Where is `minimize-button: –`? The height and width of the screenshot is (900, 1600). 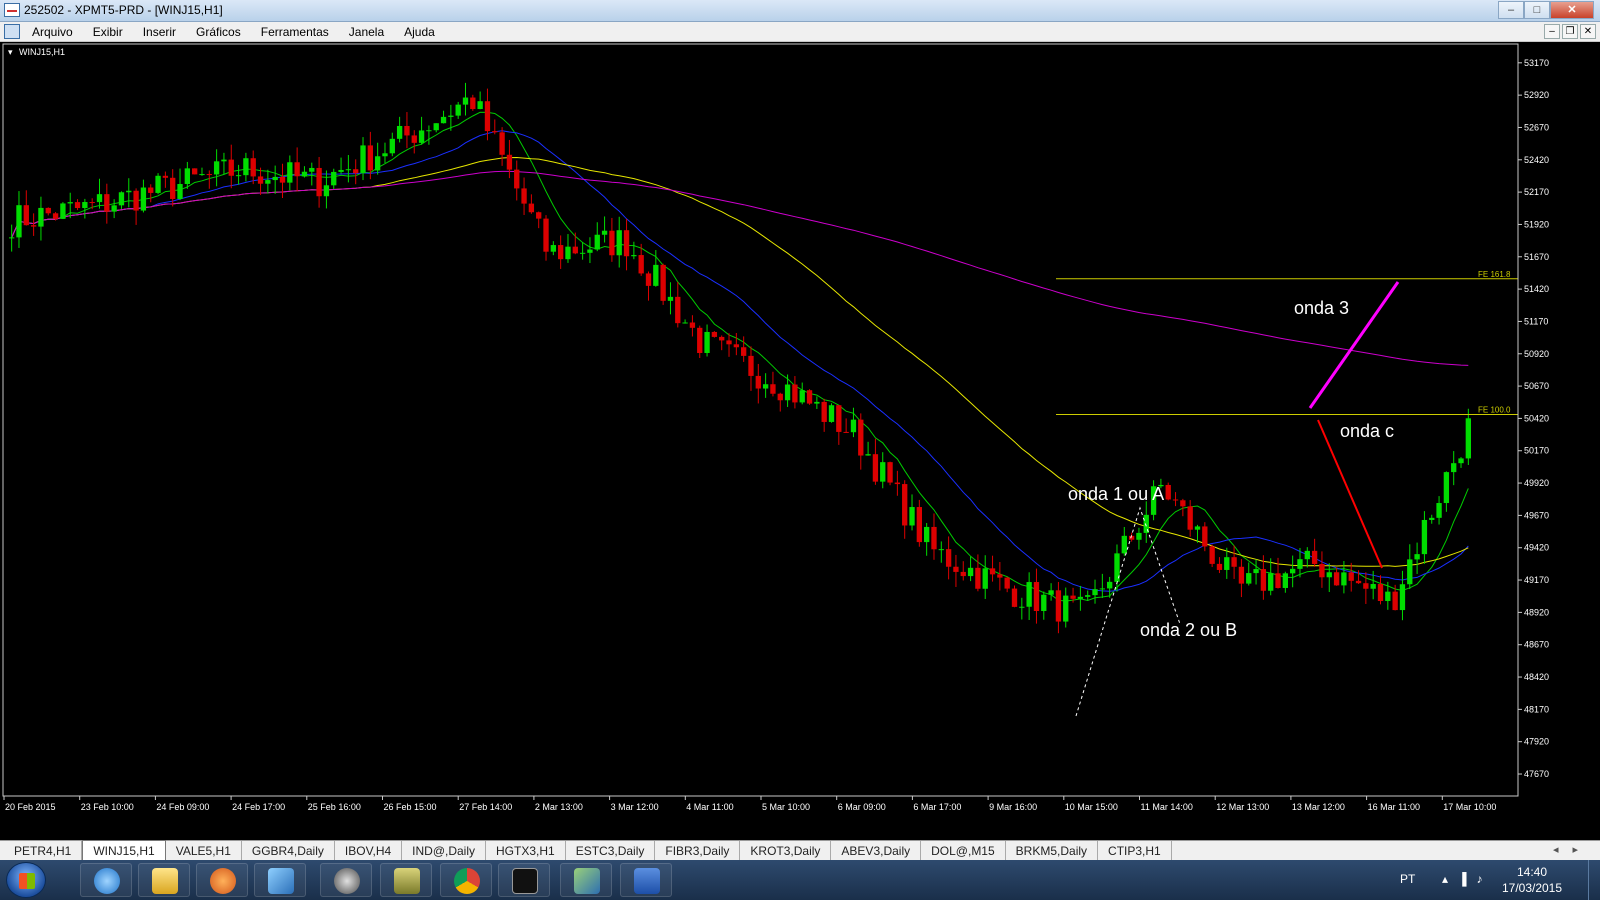 minimize-button: – is located at coordinates (1511, 10).